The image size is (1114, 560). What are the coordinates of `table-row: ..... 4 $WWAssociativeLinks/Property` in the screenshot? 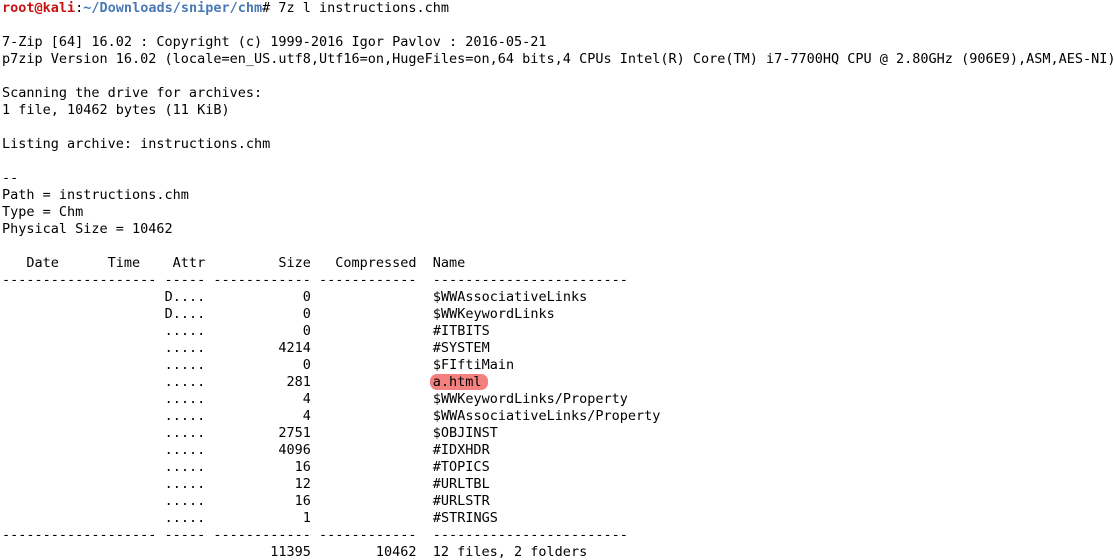 It's located at (558, 416).